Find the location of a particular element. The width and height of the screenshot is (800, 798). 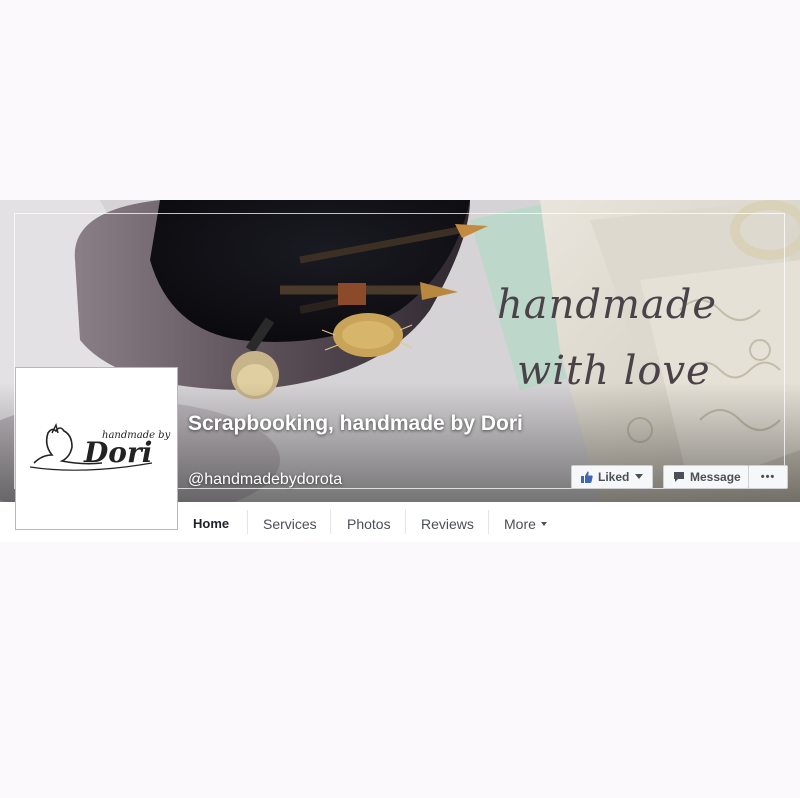

speech-bubble-icon is located at coordinates (679, 477).